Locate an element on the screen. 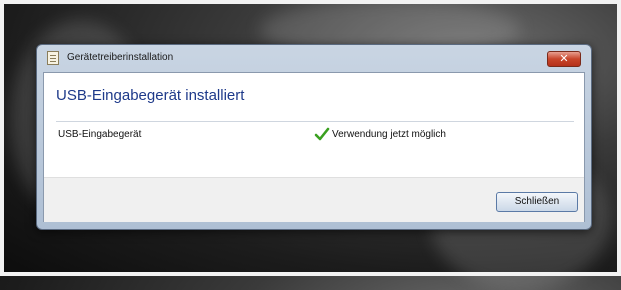  title-bar: Gerätetreiberinstallation ✕ is located at coordinates (314, 58).